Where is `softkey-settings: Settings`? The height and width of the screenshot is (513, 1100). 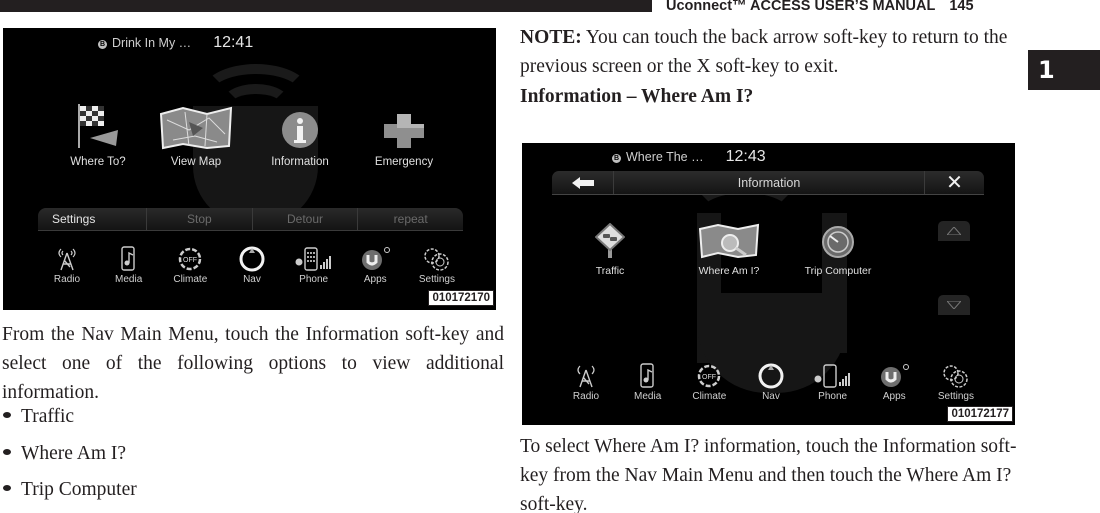
softkey-settings: Settings is located at coordinates (92, 219).